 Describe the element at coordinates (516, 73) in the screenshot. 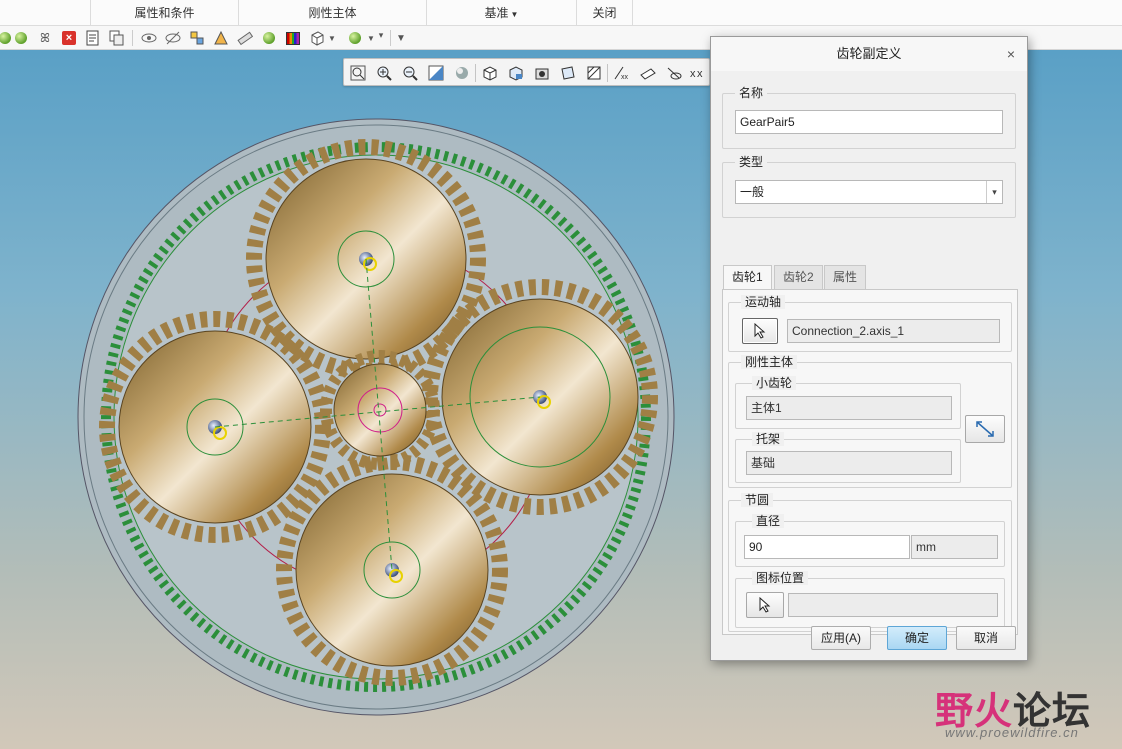

I see `saved-views-icon` at that location.